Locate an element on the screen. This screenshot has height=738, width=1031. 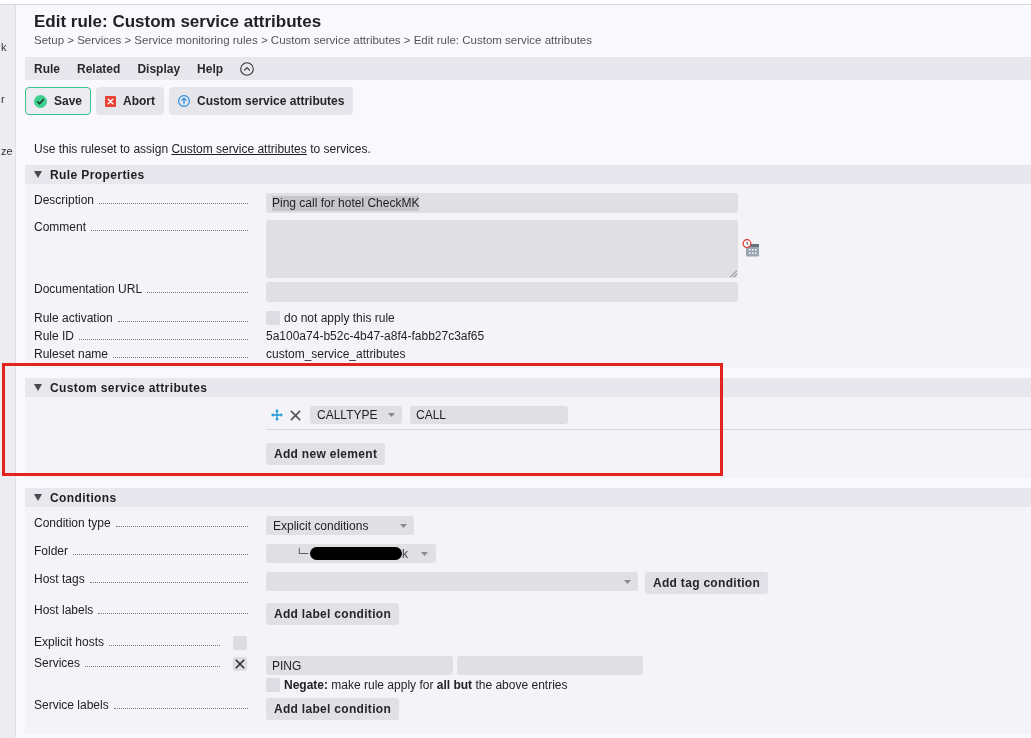
sidebar-item: r is located at coordinates (7, 99).